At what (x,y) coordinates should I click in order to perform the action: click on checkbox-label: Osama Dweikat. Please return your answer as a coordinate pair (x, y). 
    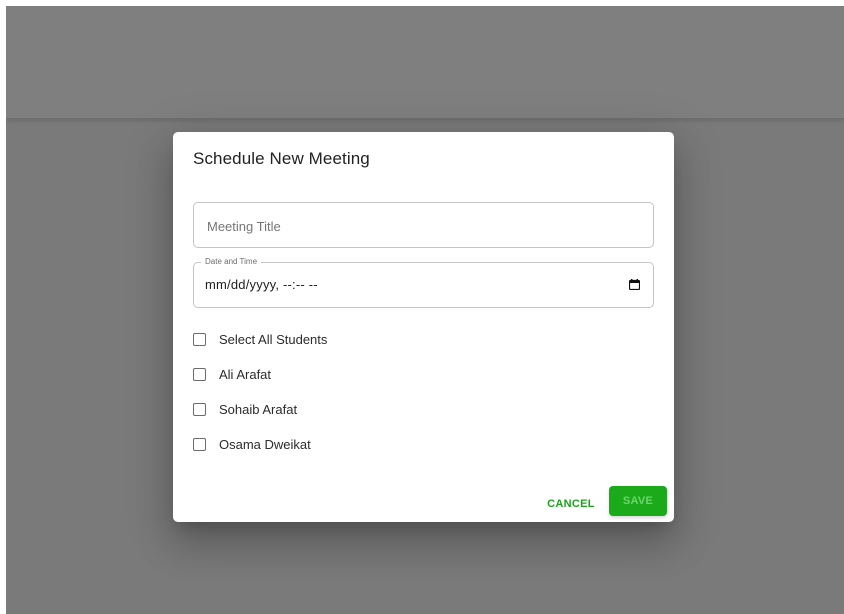
    Looking at the image, I should click on (265, 444).